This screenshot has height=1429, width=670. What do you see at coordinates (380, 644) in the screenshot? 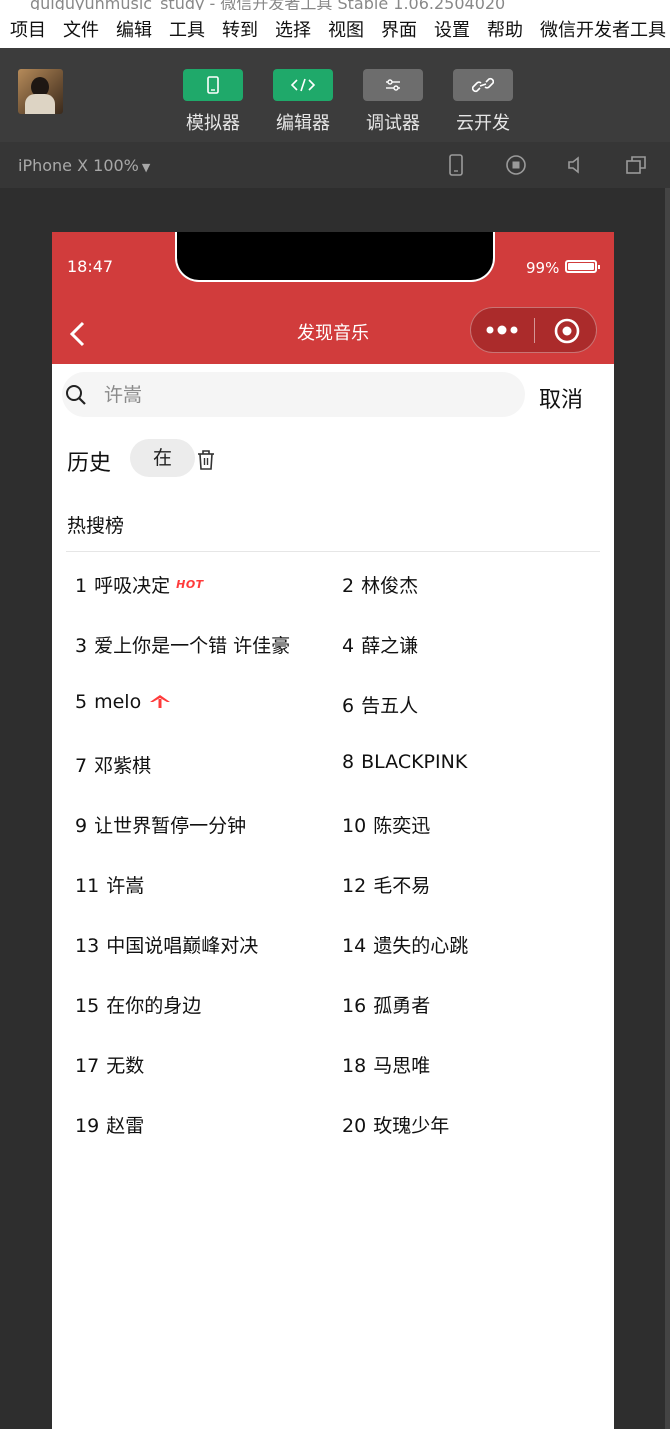
I see `hot-item-4: 4 薛之谦` at bounding box center [380, 644].